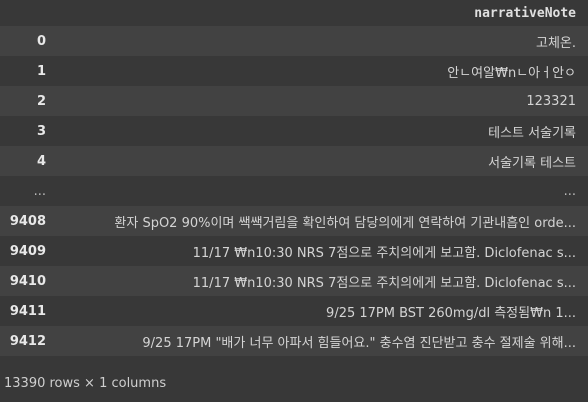  What do you see at coordinates (41, 131) in the screenshot?
I see `row-index: 3` at bounding box center [41, 131].